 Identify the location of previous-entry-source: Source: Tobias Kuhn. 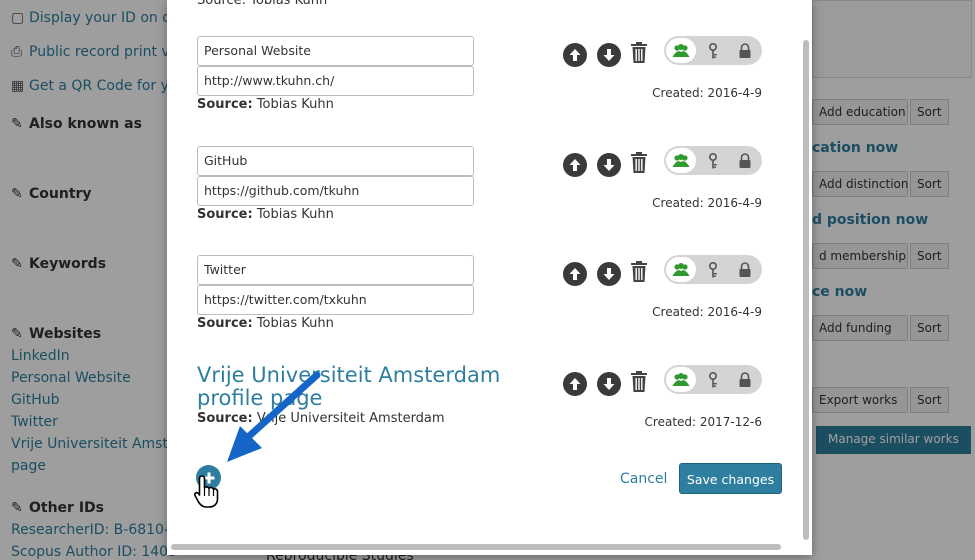
(262, 4).